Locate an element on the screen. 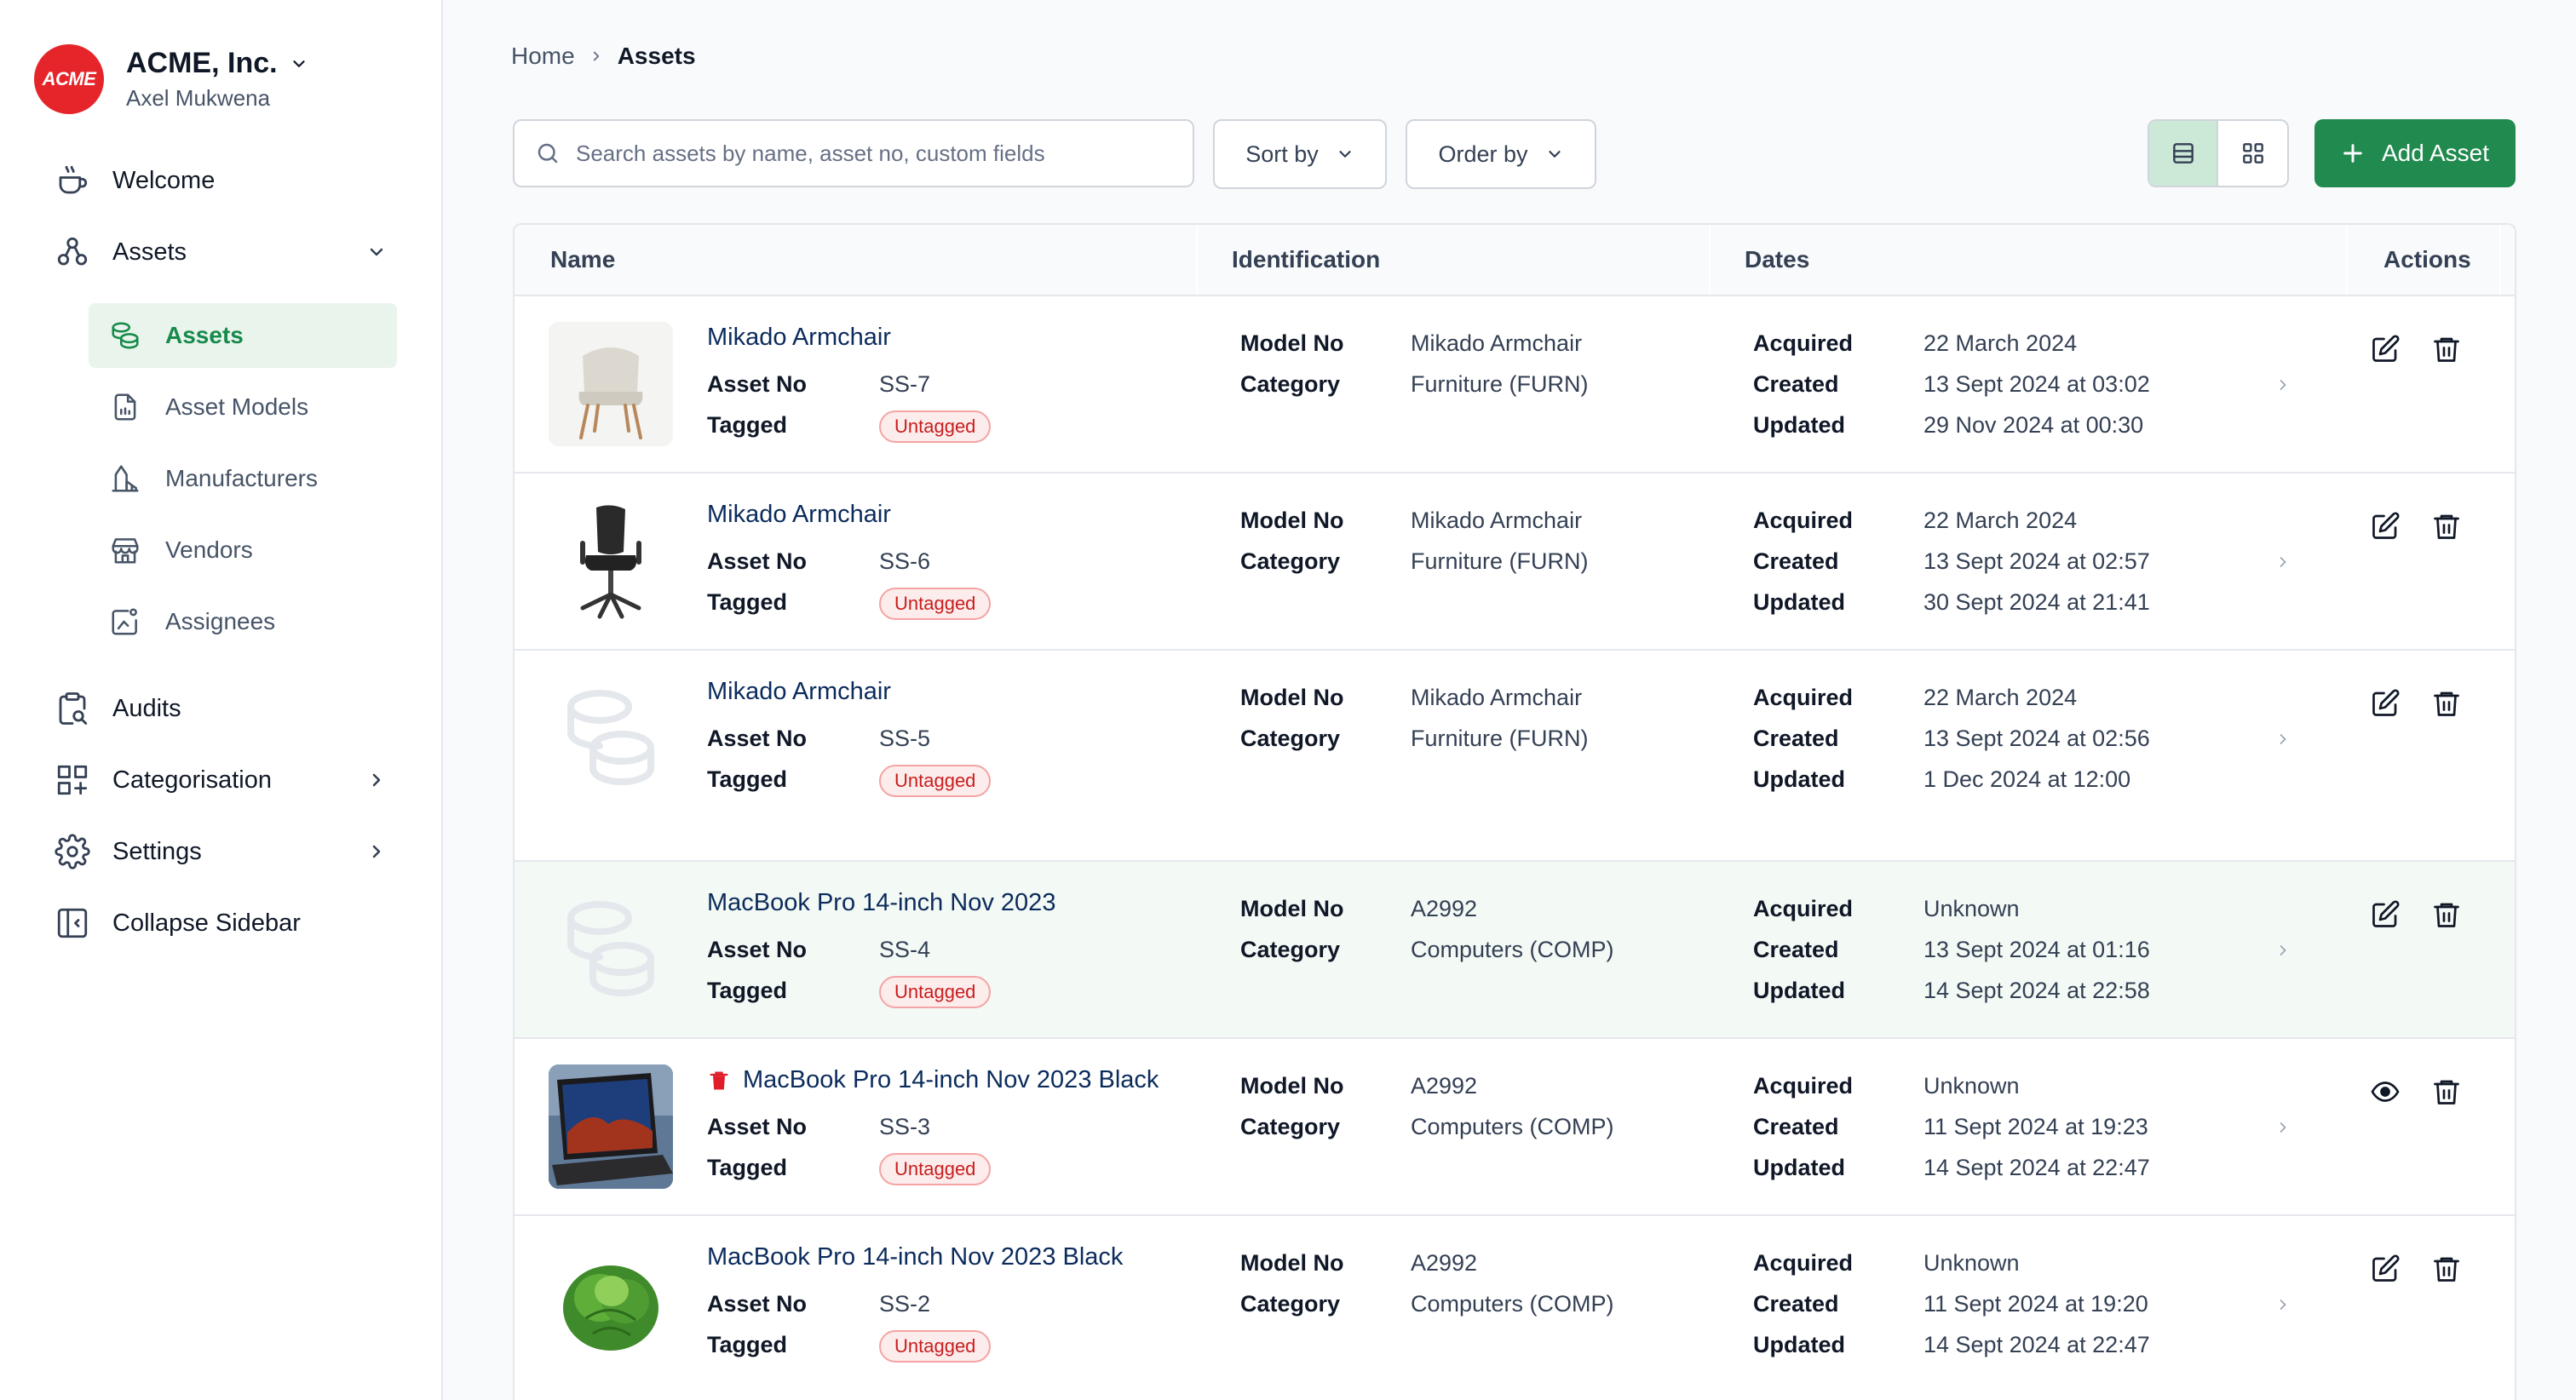  created-value: 11 Sept 2024 at 19:23 is located at coordinates (2035, 1126).